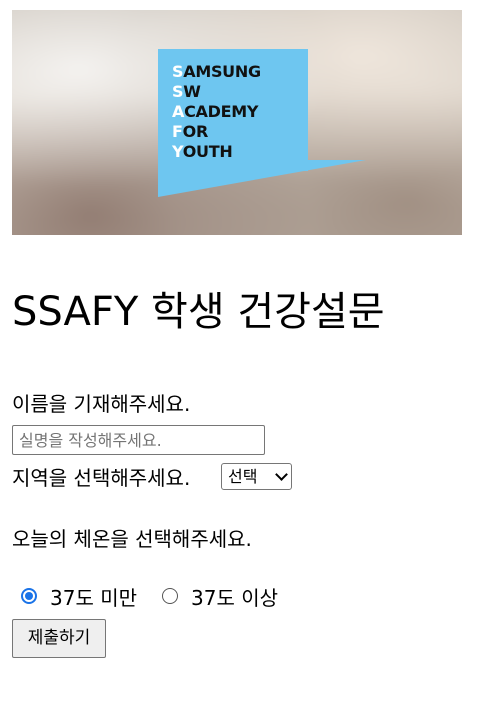 This screenshot has width=490, height=705. I want to click on ssafy-logo-tail, so click(262, 178).